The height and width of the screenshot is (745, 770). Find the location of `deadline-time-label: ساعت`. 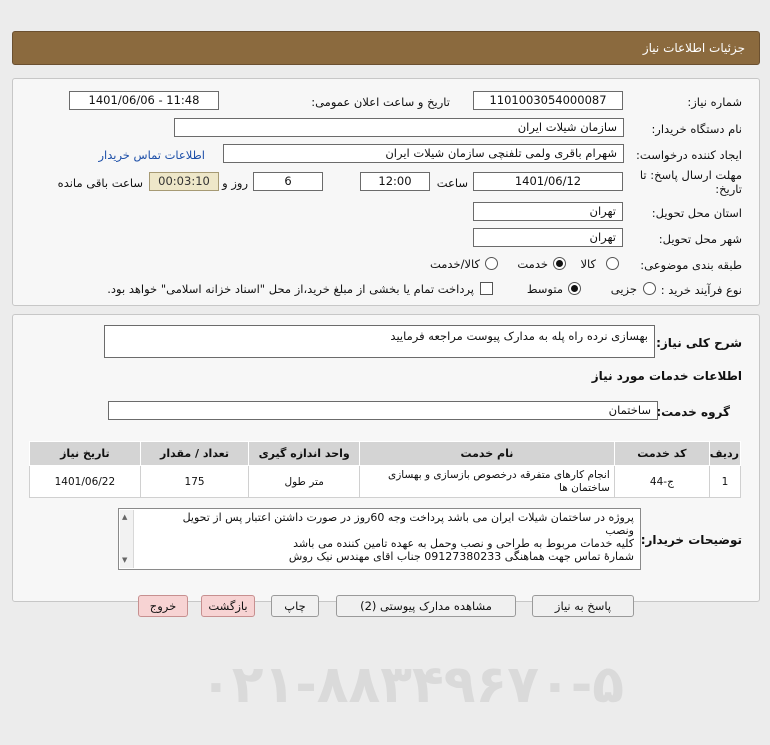

deadline-time-label: ساعت is located at coordinates (452, 183).